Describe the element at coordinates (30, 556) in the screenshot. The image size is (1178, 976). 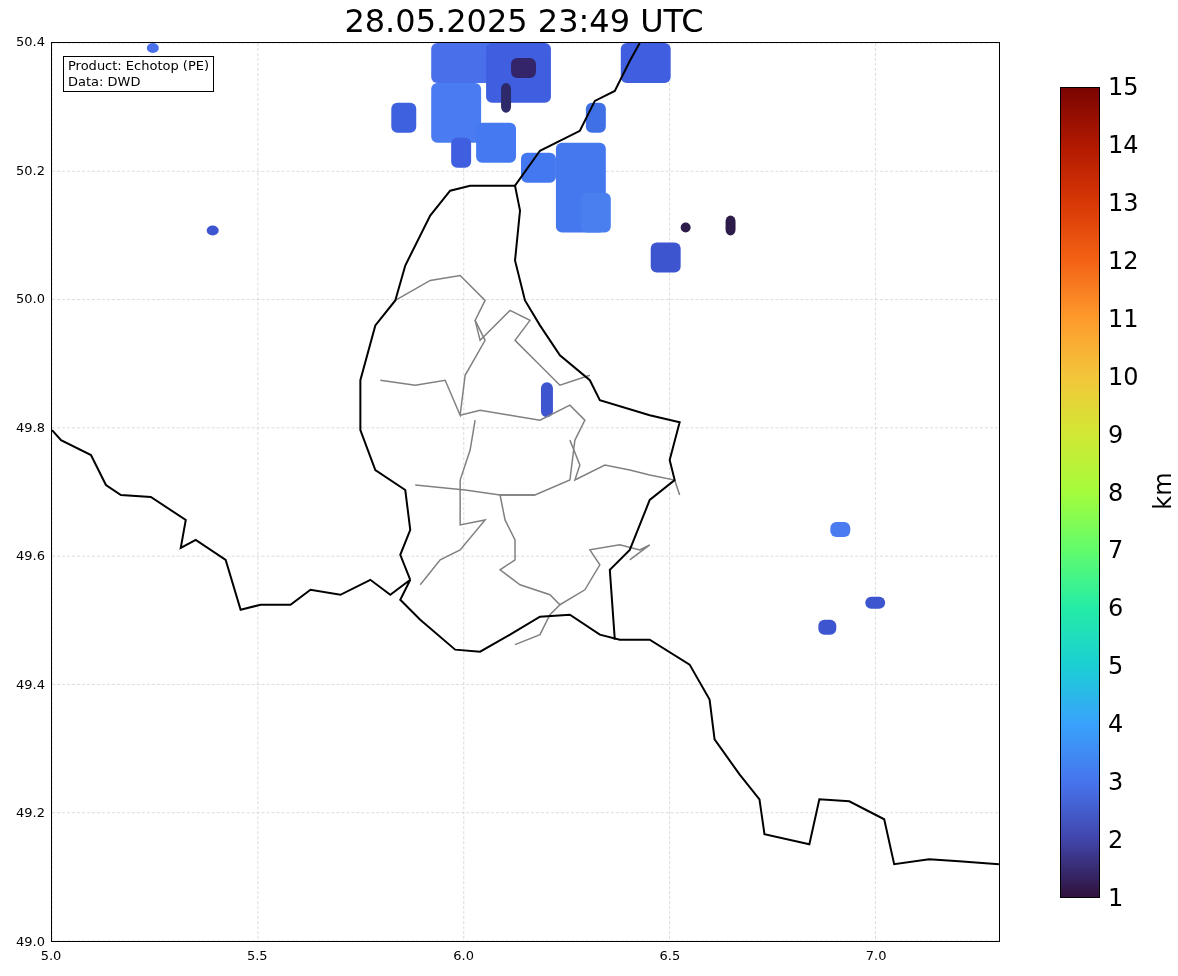
I see `y-tick-label: 49.6` at that location.